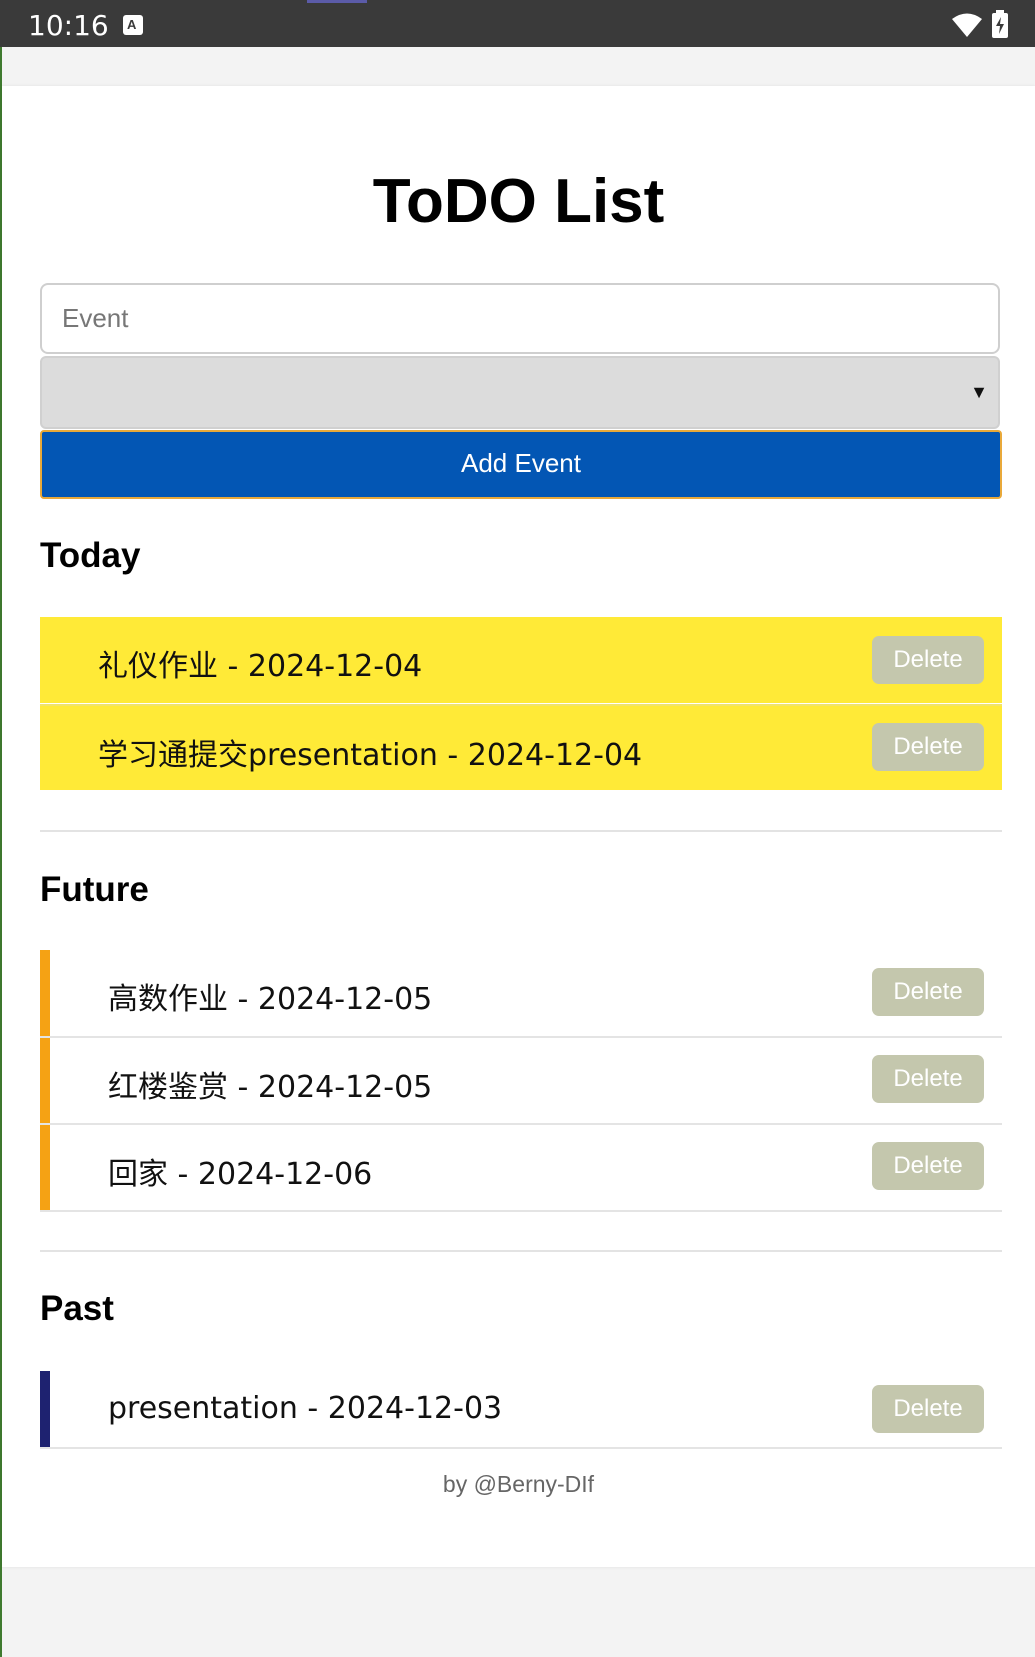  What do you see at coordinates (521, 1081) in the screenshot?
I see `list-item: 红楼鉴赏 - 2024-12-05 Delete` at bounding box center [521, 1081].